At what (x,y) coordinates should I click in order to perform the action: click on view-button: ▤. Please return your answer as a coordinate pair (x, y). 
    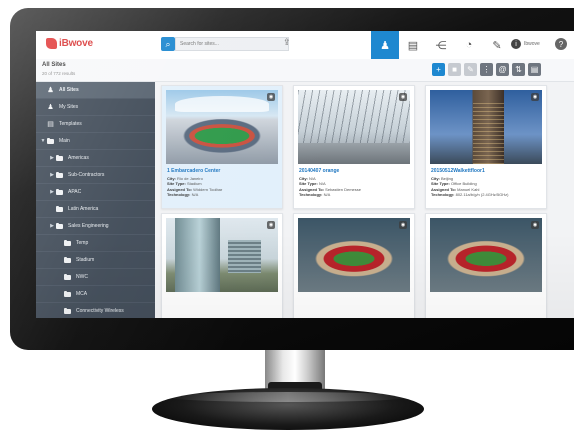
    Looking at the image, I should click on (534, 69).